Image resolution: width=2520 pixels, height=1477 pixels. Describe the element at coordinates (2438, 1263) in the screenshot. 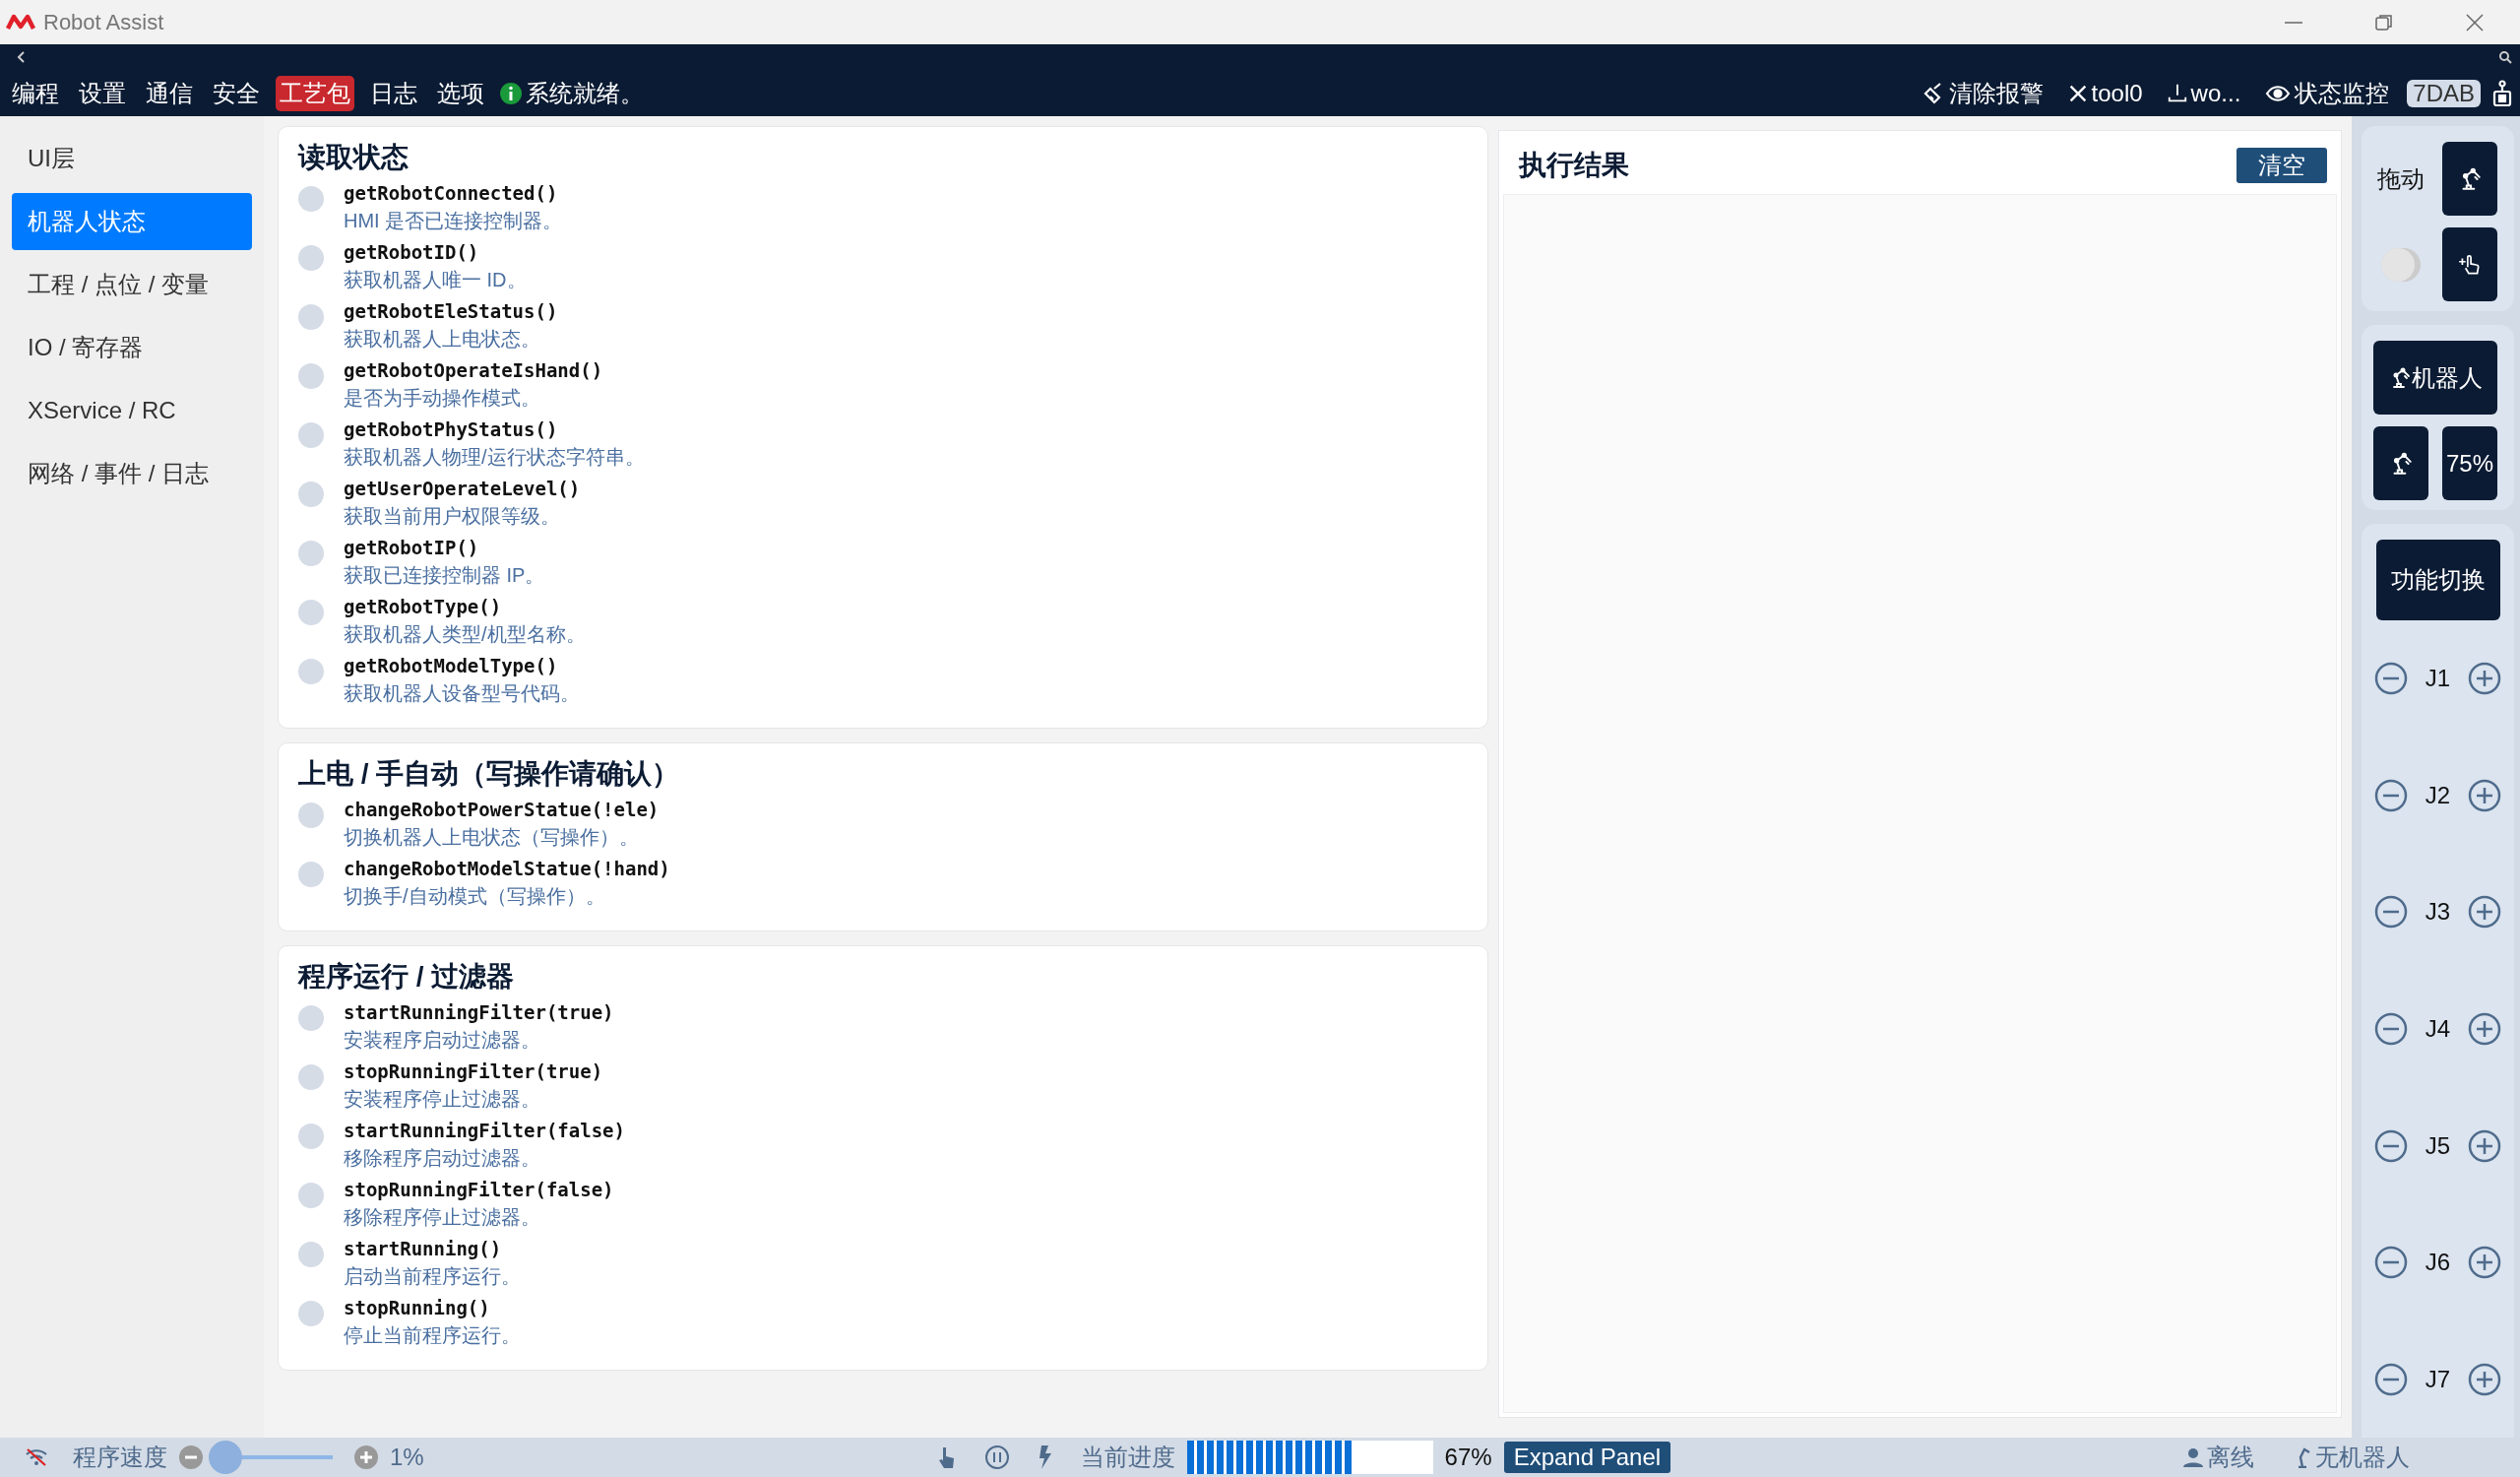

I see `joint-label: J6` at that location.